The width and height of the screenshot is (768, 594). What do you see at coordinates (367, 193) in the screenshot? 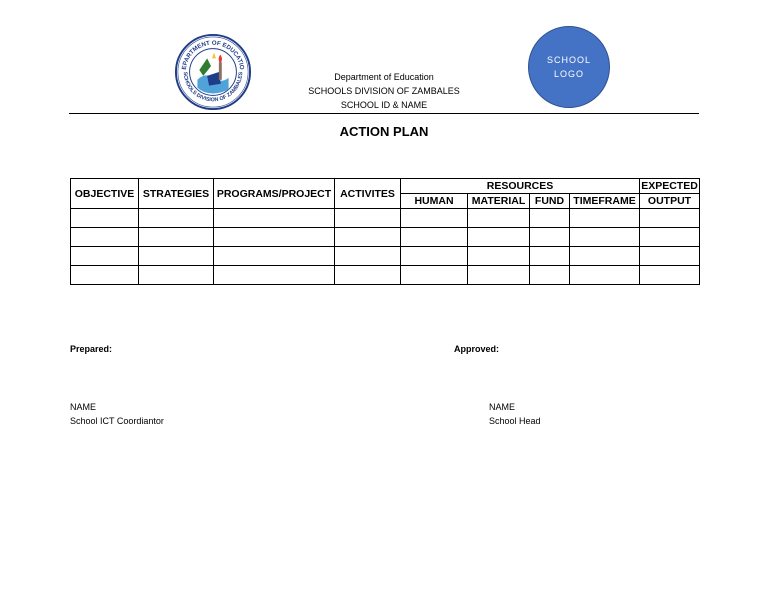
I see `header-activites: ACTIVITES` at bounding box center [367, 193].